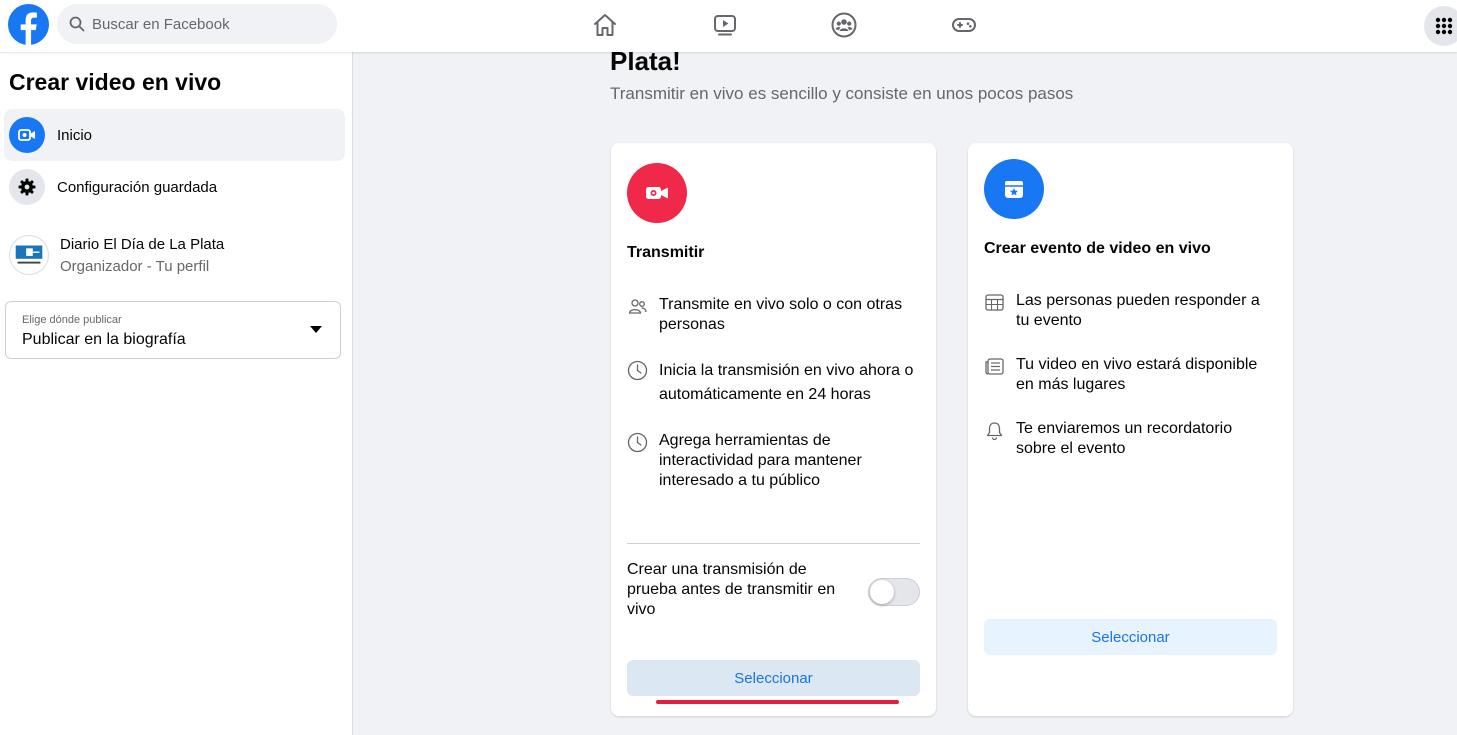 The width and height of the screenshot is (1457, 735). I want to click on test-stream-toggle, so click(894, 592).